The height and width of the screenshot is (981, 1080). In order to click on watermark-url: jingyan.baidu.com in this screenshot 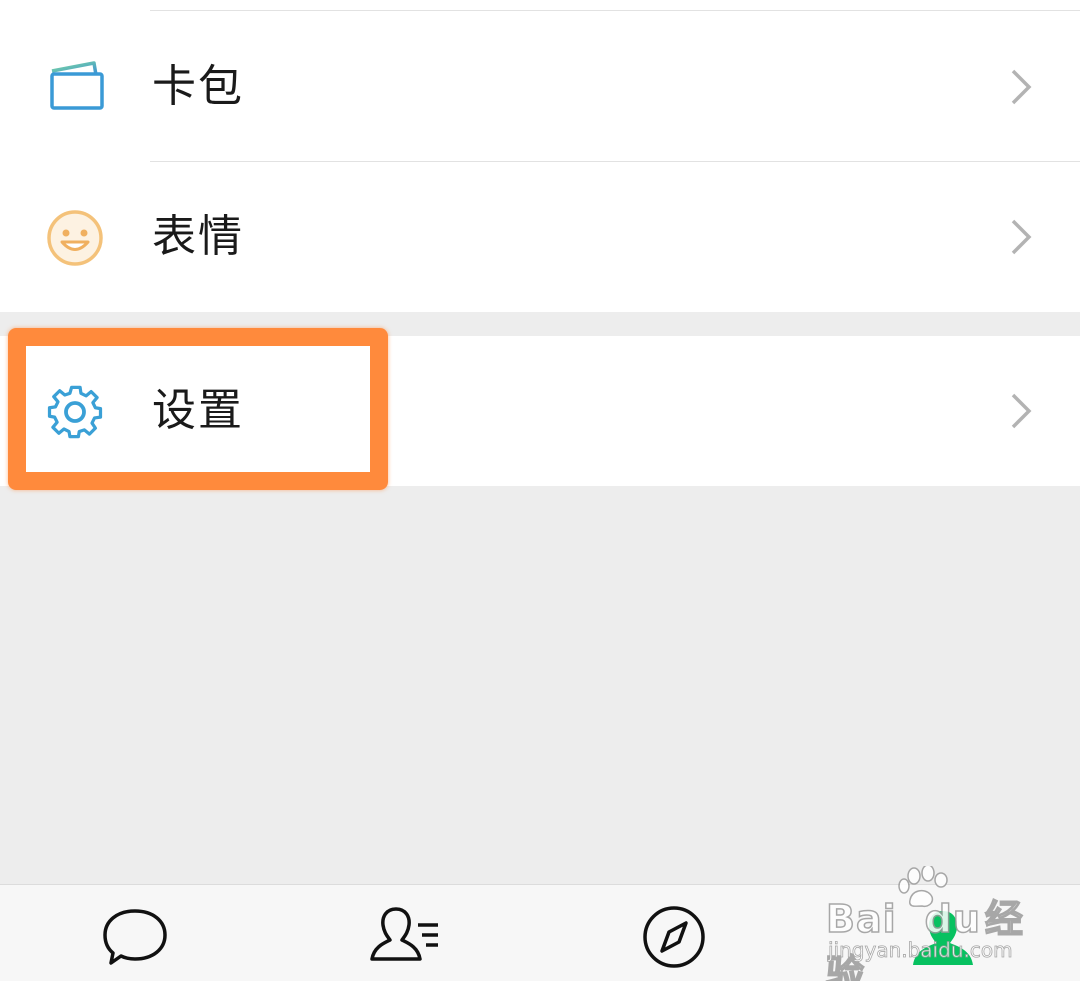, I will do `click(920, 950)`.